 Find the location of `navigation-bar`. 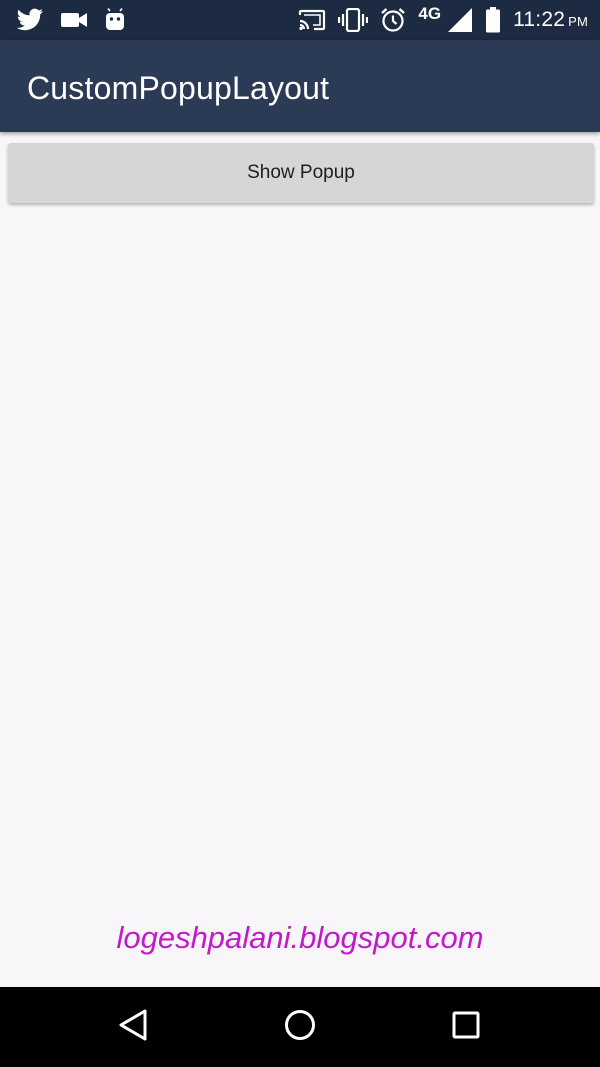

navigation-bar is located at coordinates (300, 1027).